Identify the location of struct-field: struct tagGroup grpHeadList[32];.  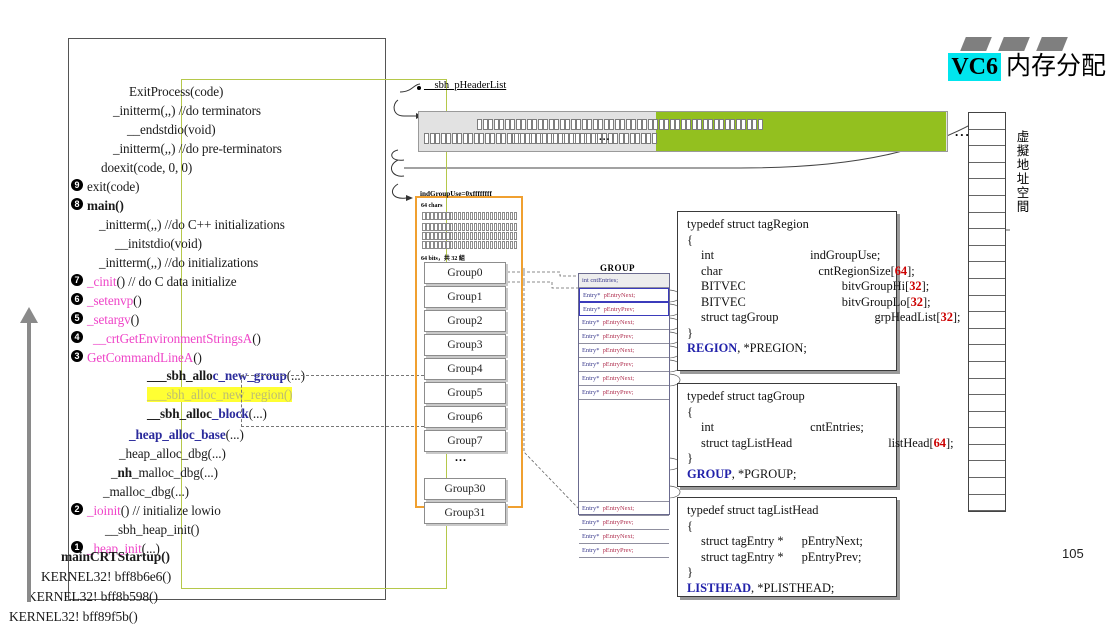
(831, 317).